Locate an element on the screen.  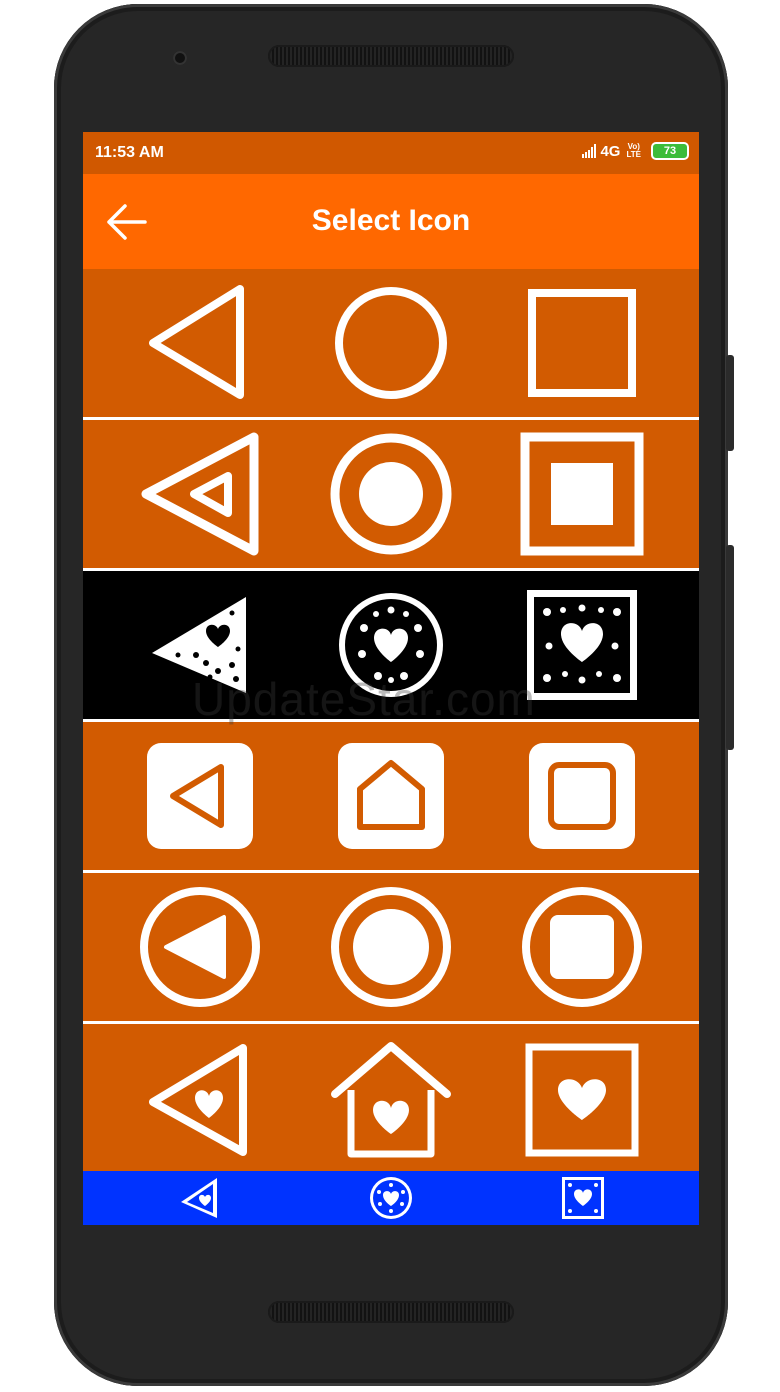
app-bar: Select Icon is located at coordinates (391, 221).